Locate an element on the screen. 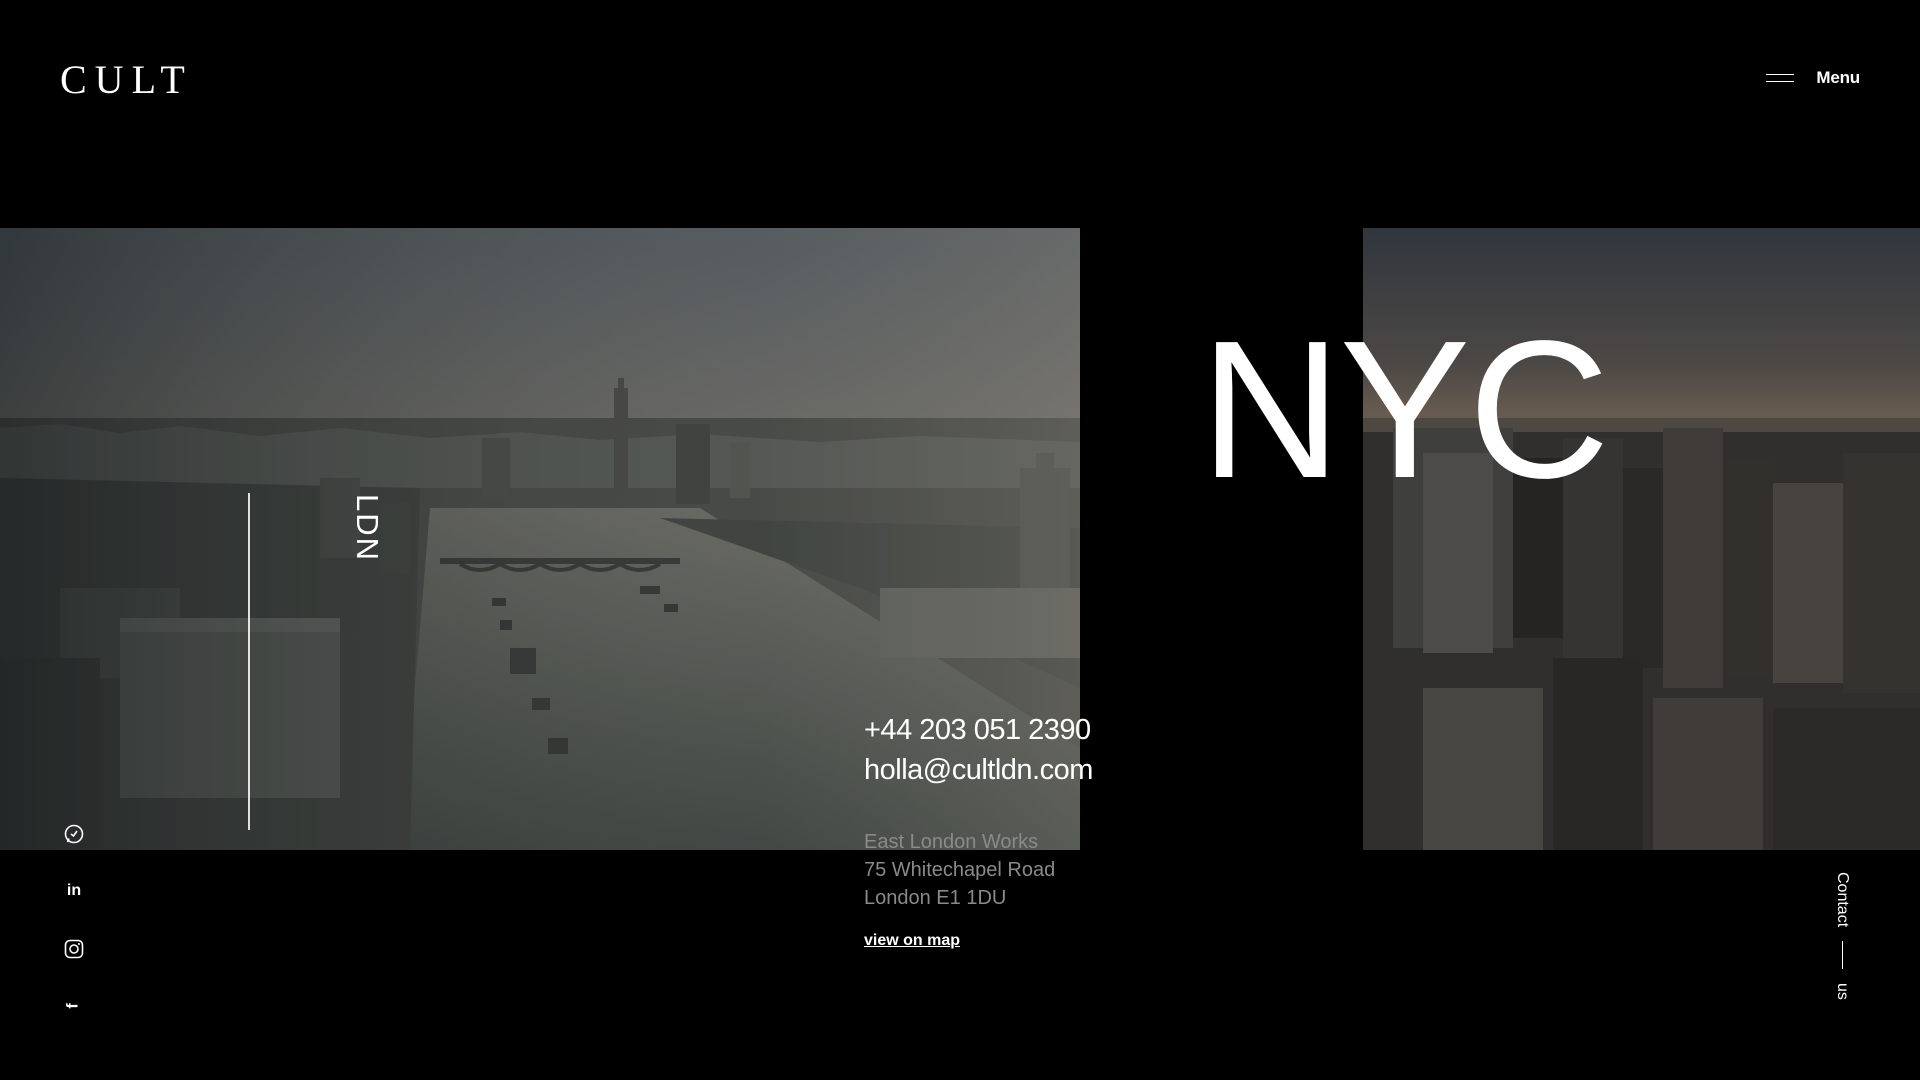 This screenshot has height=1080, width=1920. nyc-title: NYC is located at coordinates (1405, 410).